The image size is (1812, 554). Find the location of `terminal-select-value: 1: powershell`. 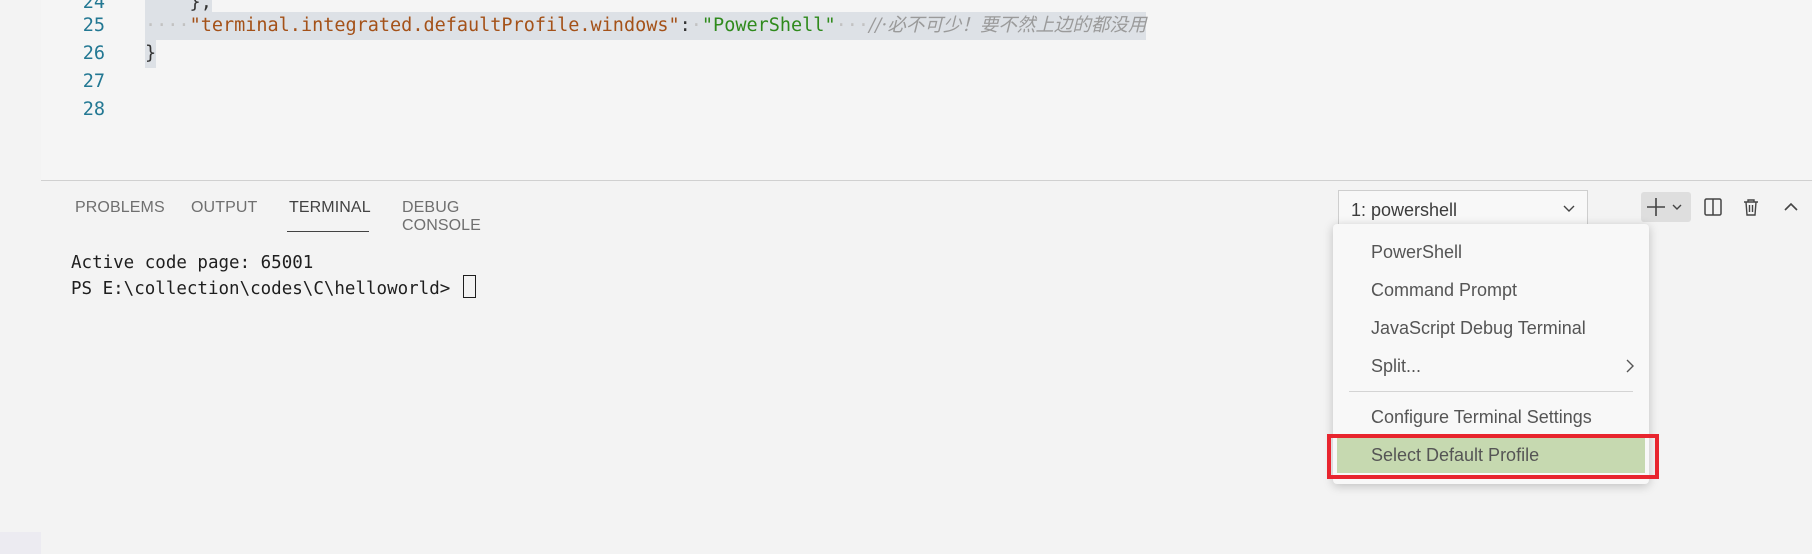

terminal-select-value: 1: powershell is located at coordinates (1404, 210).